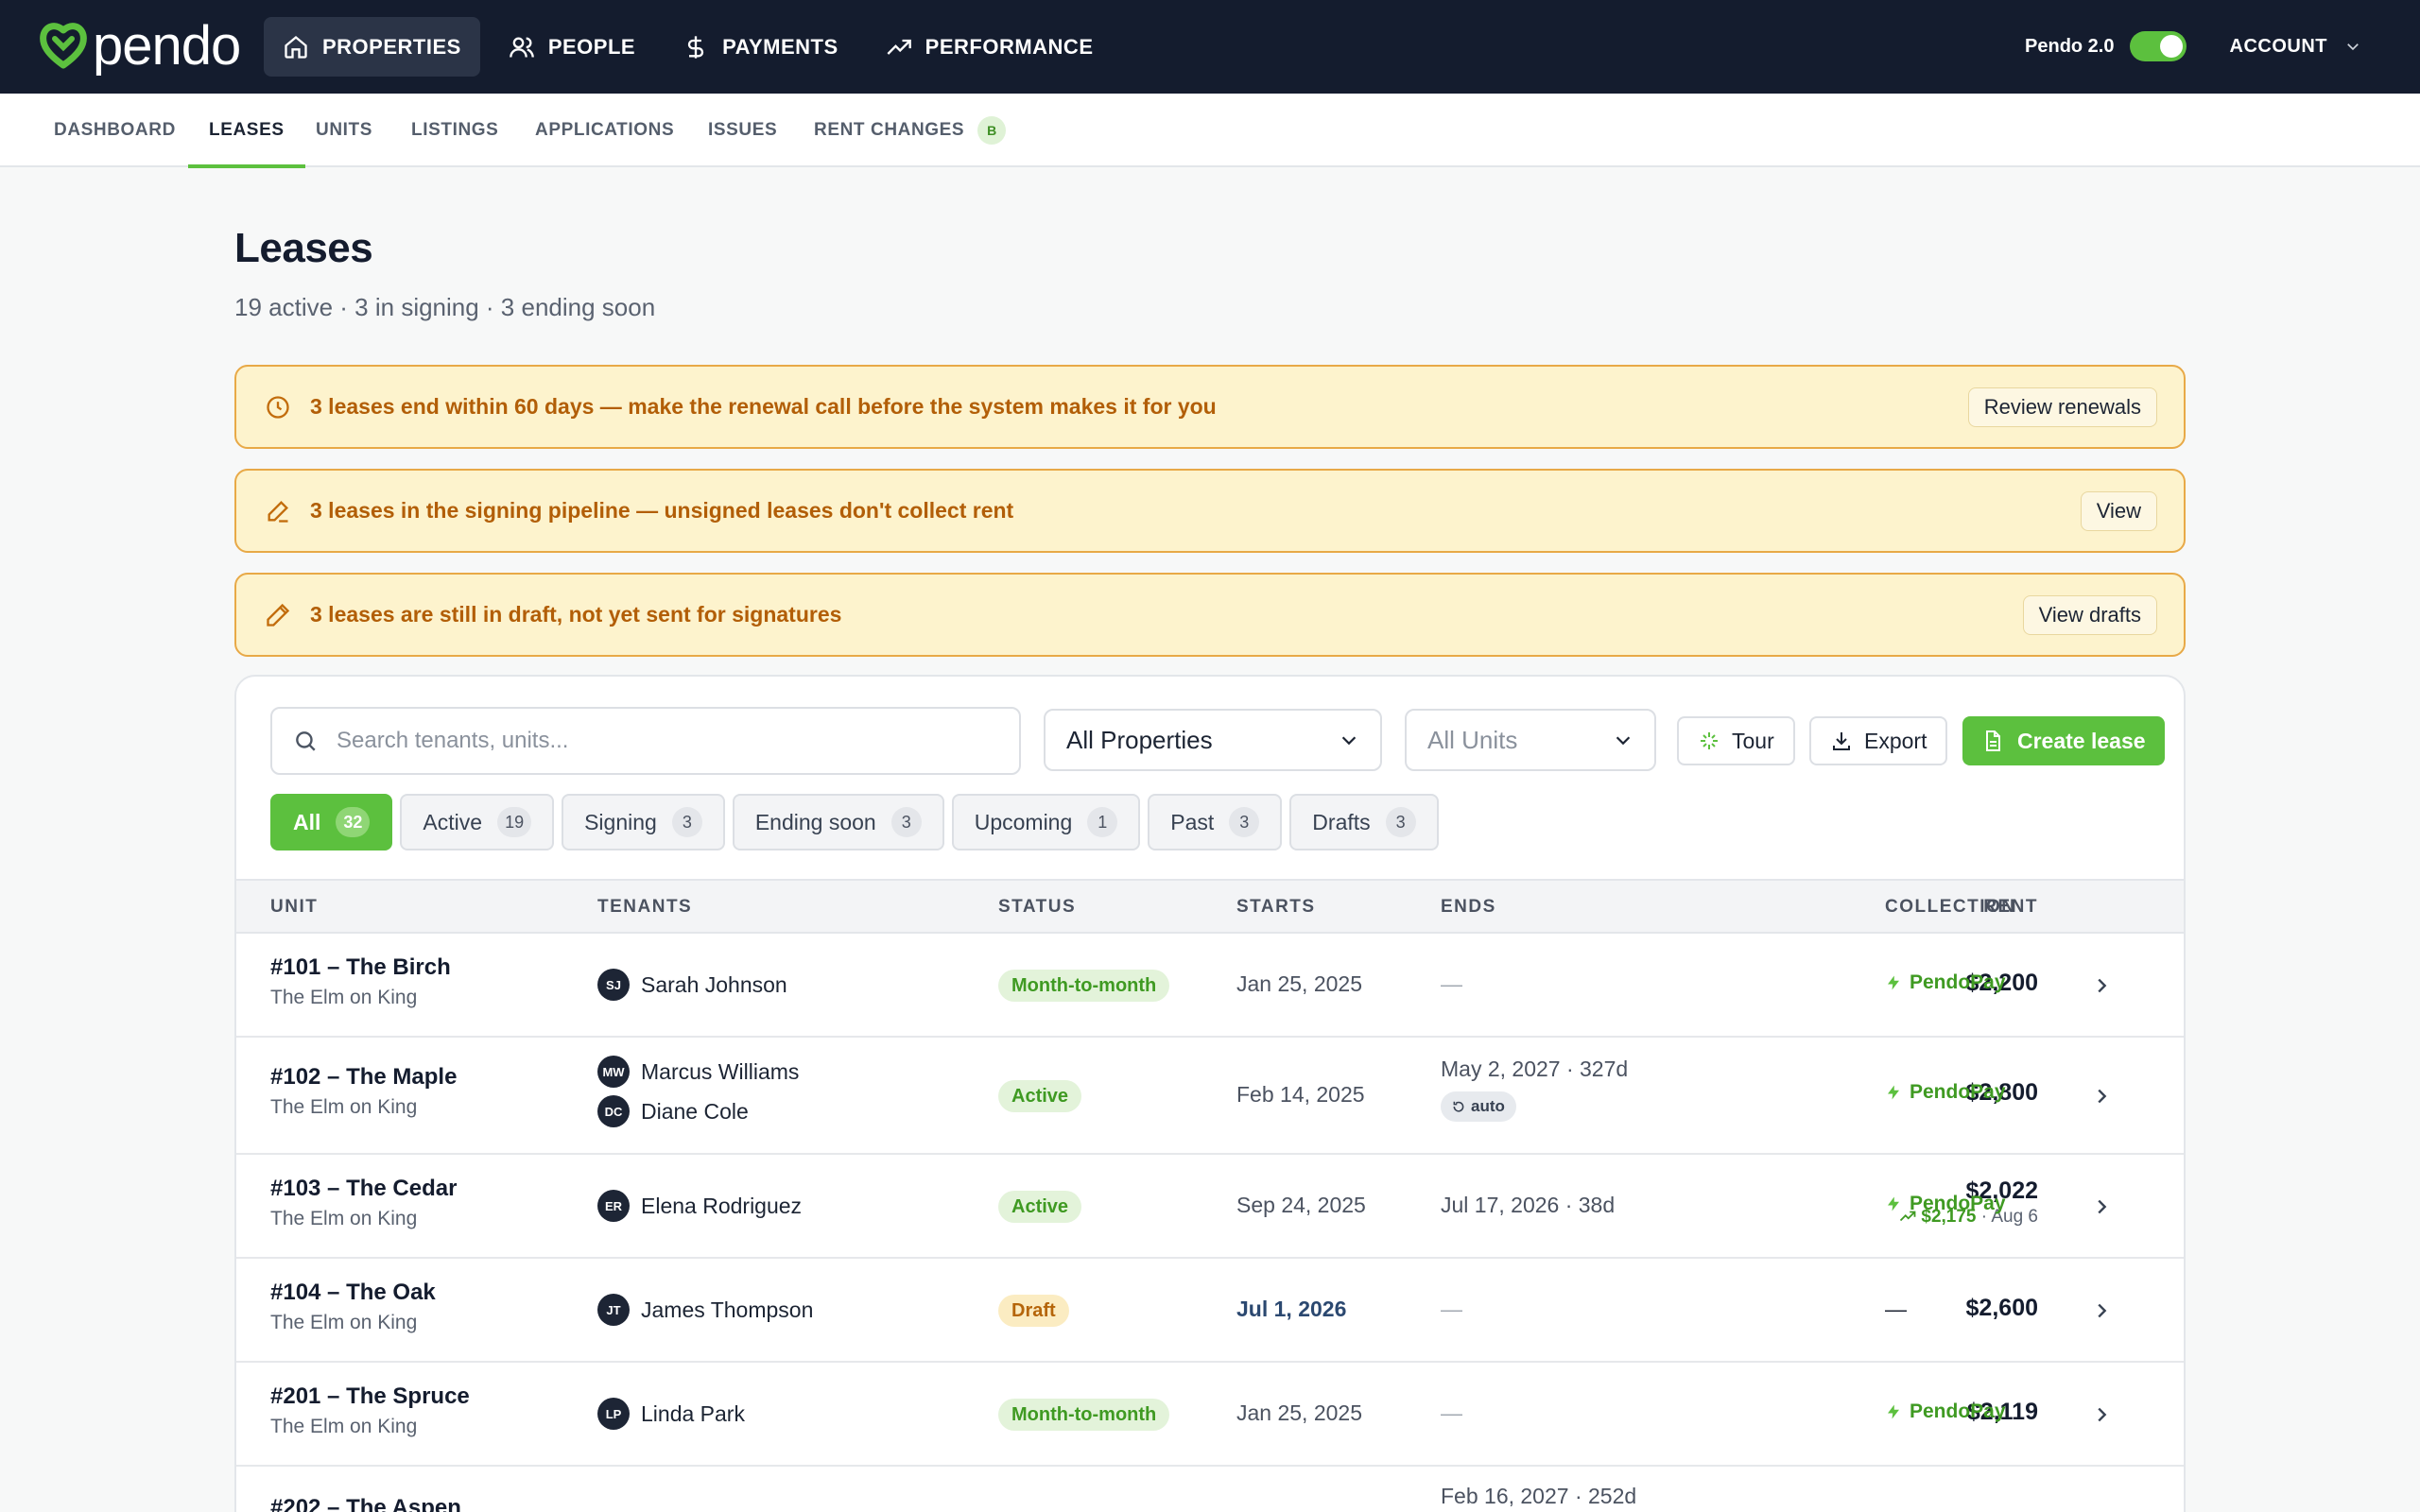 This screenshot has height=1512, width=2420. What do you see at coordinates (1530, 740) in the screenshot?
I see `unit-select: All Units` at bounding box center [1530, 740].